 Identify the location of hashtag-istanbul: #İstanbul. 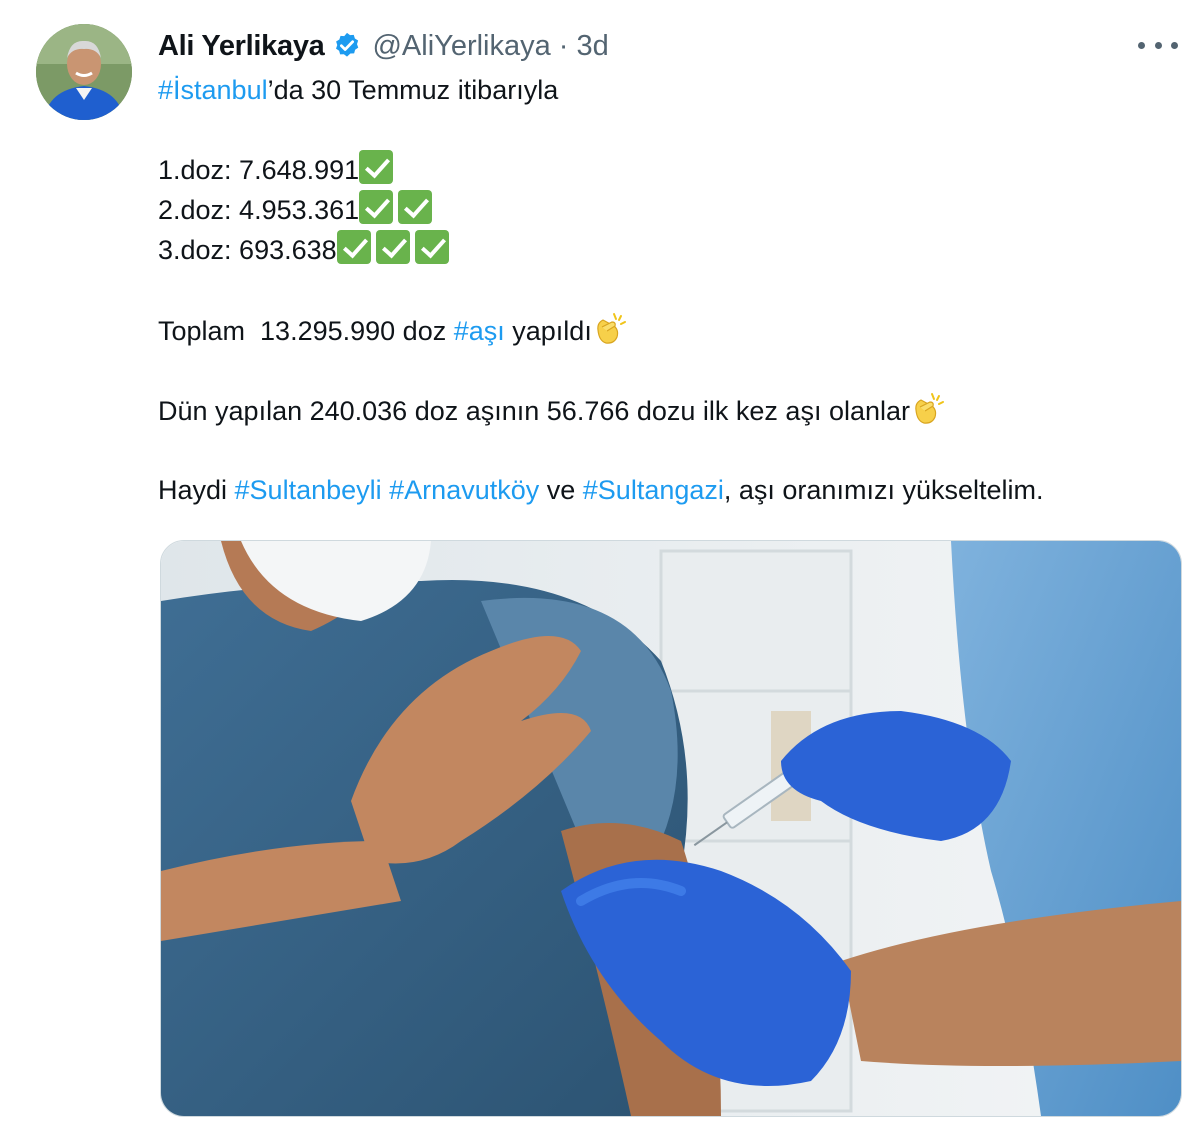
(213, 90).